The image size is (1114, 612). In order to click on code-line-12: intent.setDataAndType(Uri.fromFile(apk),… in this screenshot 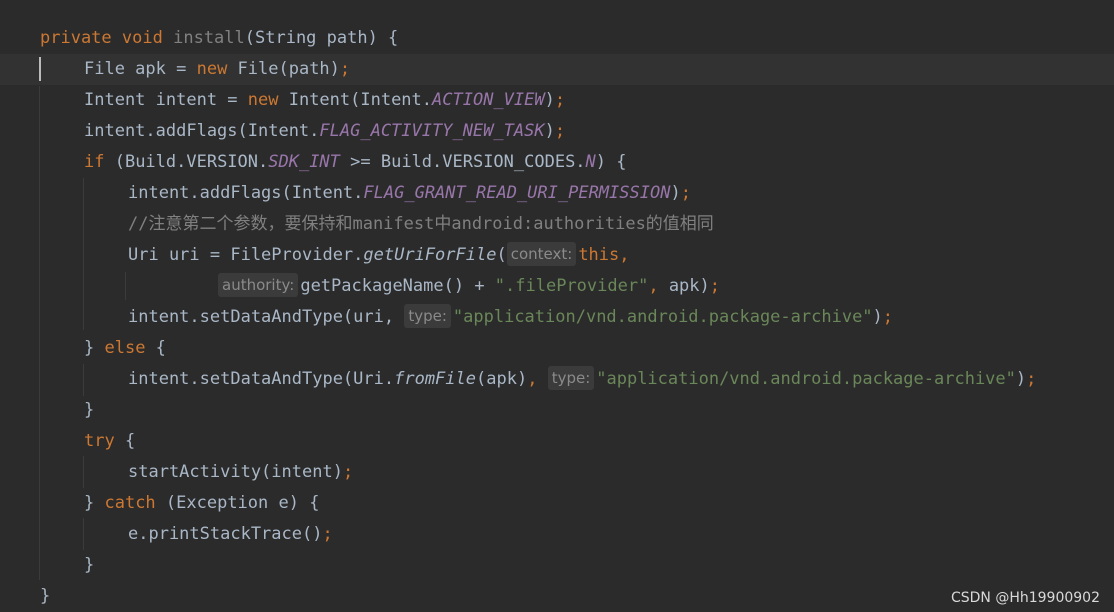, I will do `click(582, 379)`.